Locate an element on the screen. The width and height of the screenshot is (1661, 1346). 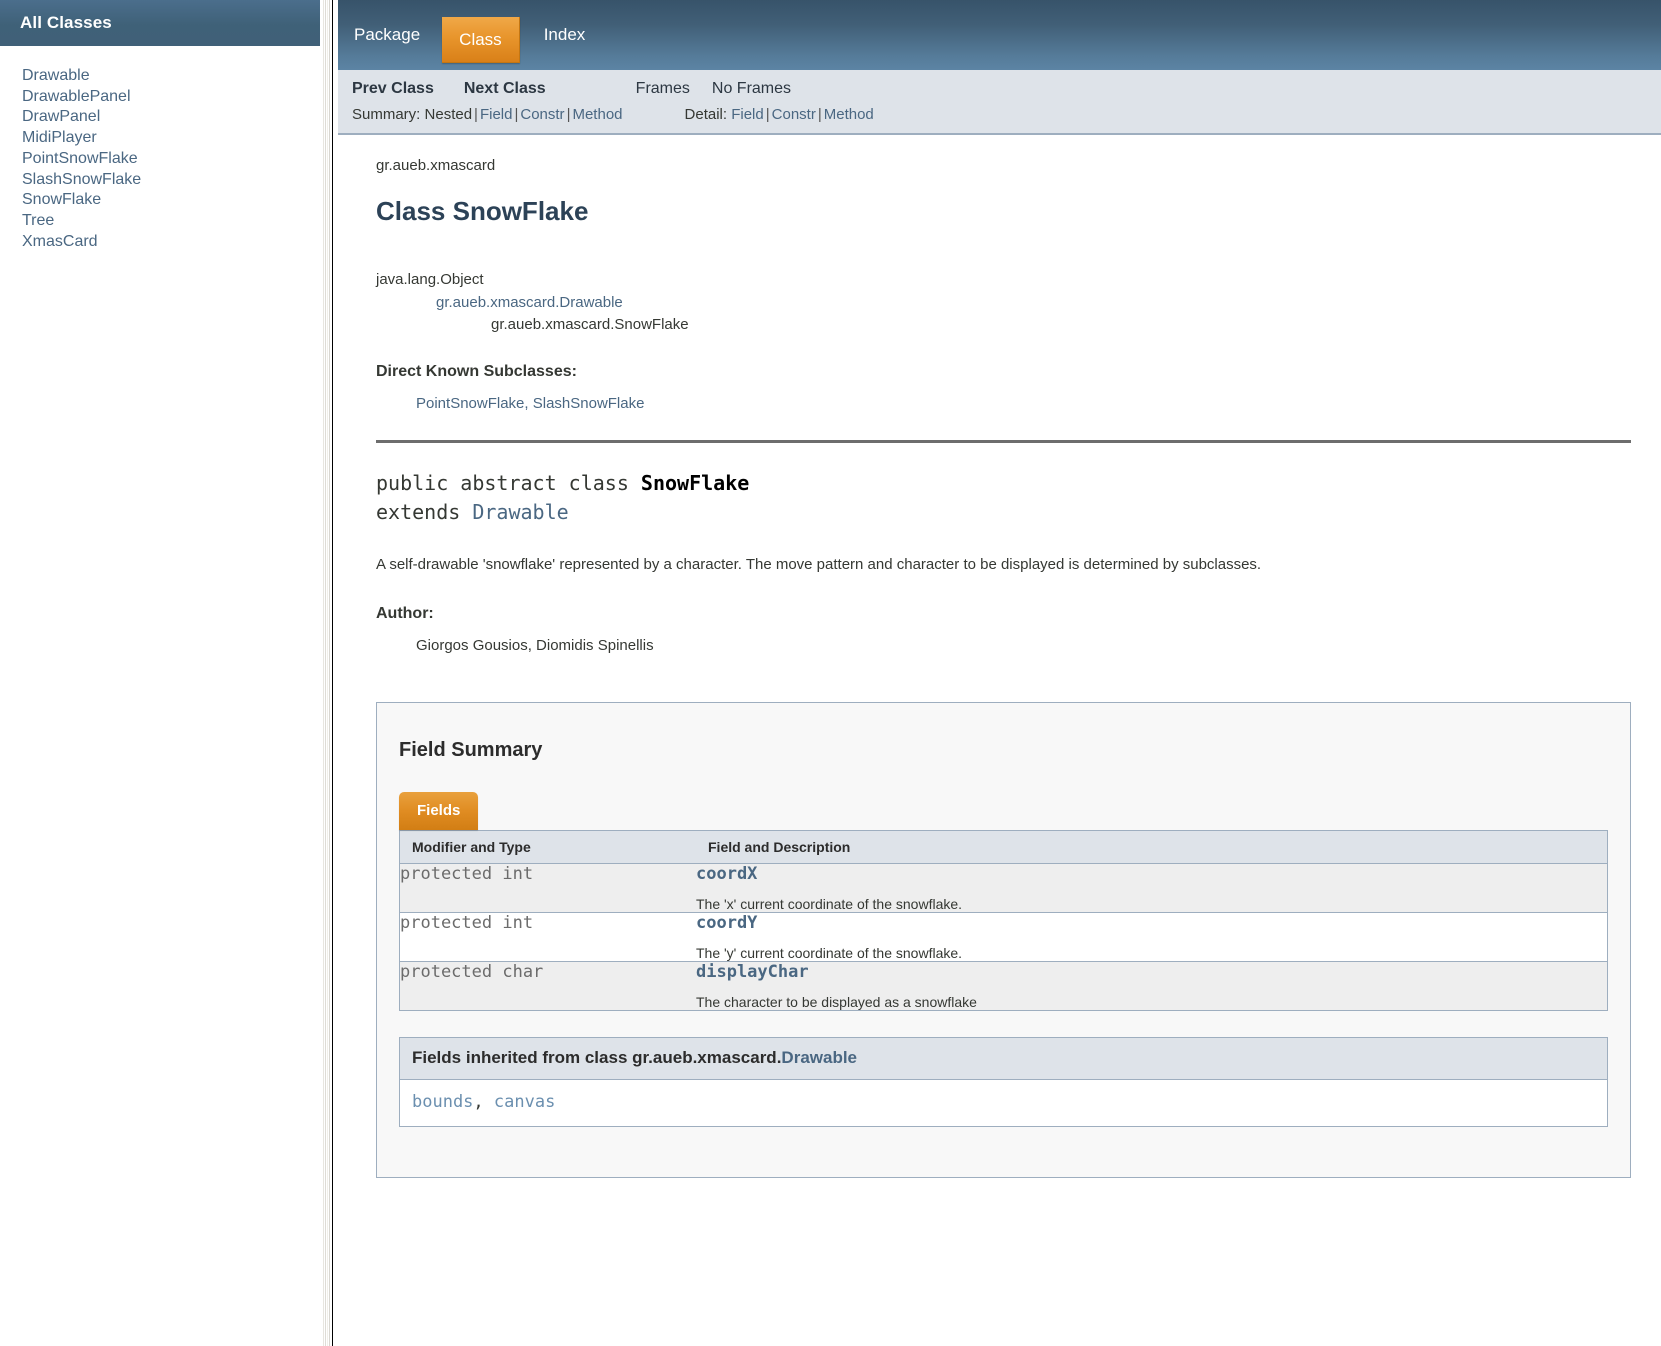
declaration-extends-link: Drawable is located at coordinates (520, 512).